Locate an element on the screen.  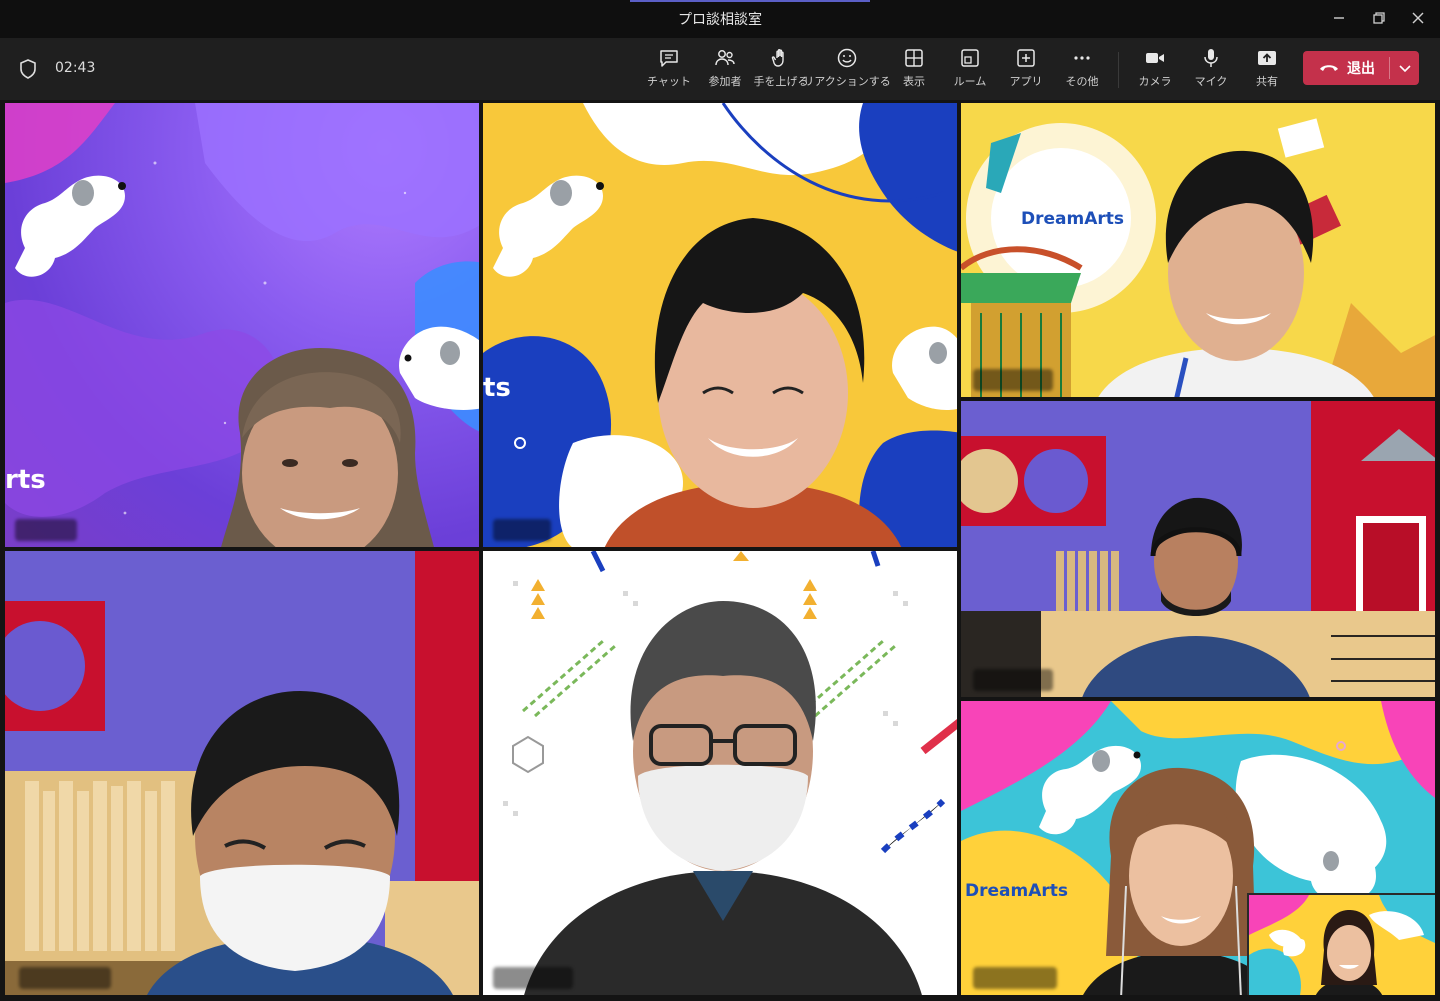
video-tile: rts is located at coordinates (242, 325).